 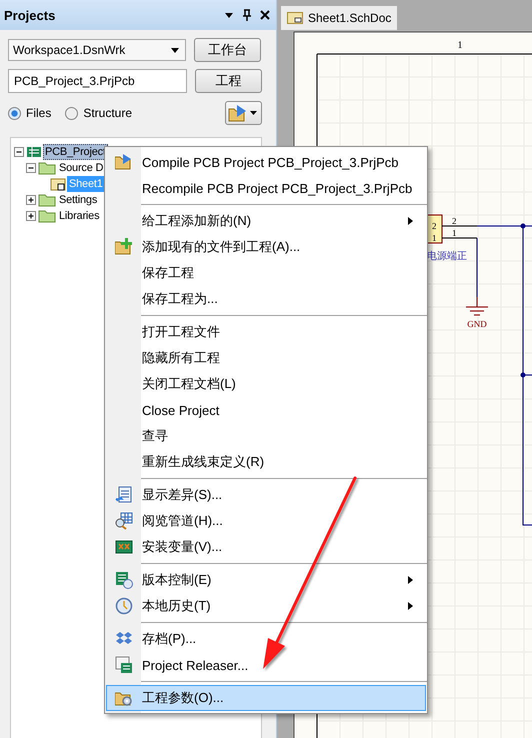 What do you see at coordinates (228, 81) in the screenshot?
I see `project-button: 工程` at bounding box center [228, 81].